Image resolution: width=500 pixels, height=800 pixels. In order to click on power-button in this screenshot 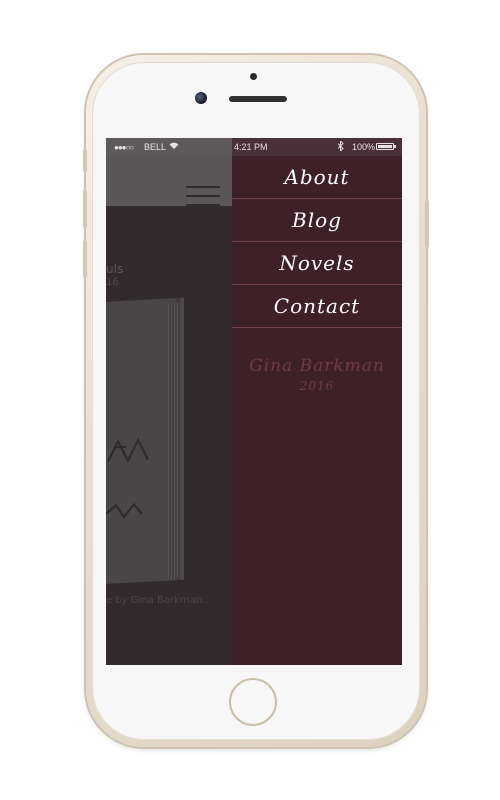, I will do `click(427, 224)`.